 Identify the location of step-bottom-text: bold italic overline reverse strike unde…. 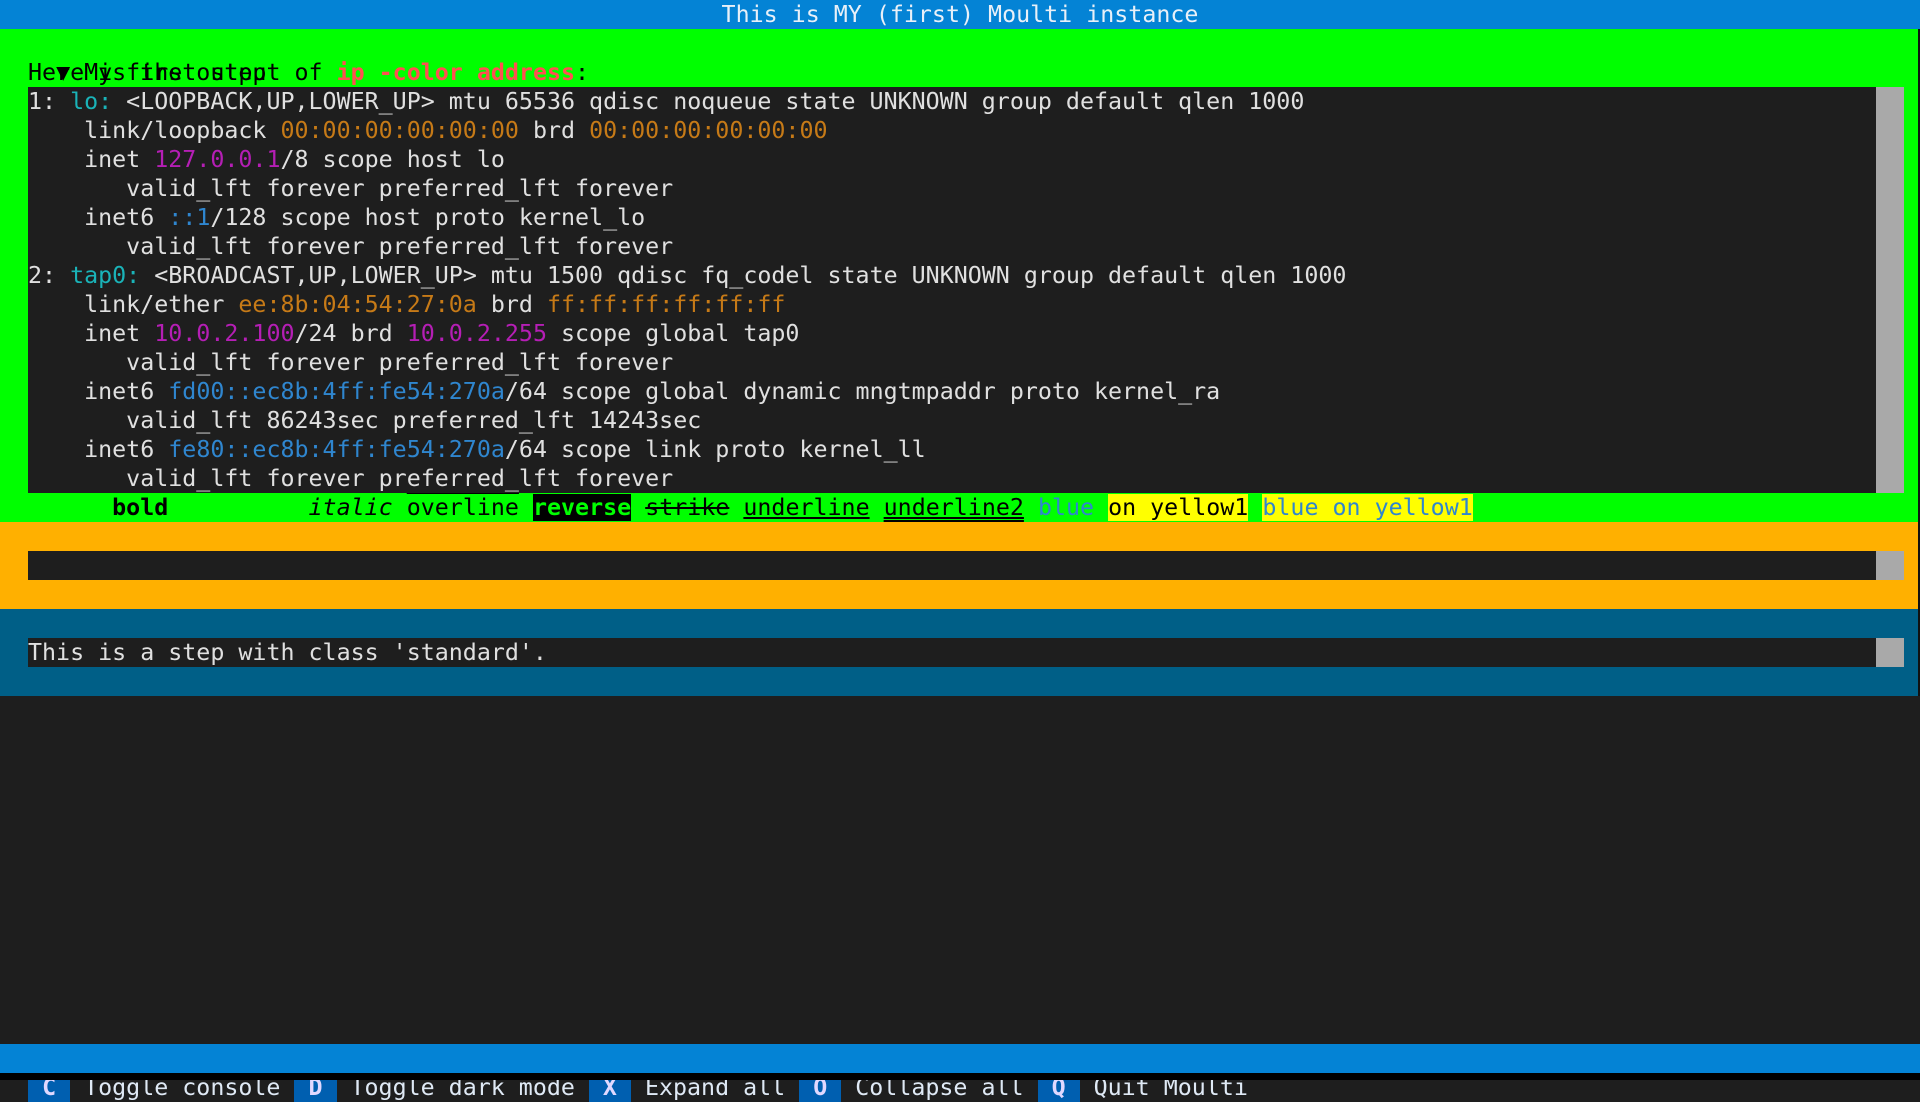
(960, 507).